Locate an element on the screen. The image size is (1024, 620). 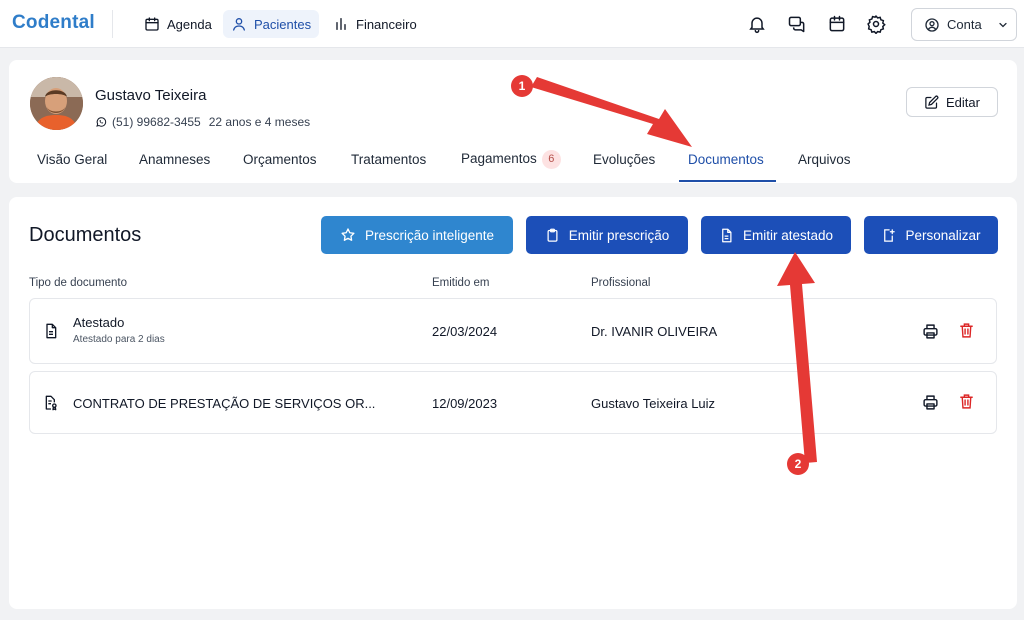
nav-item-label: Financeiro is located at coordinates (386, 24).